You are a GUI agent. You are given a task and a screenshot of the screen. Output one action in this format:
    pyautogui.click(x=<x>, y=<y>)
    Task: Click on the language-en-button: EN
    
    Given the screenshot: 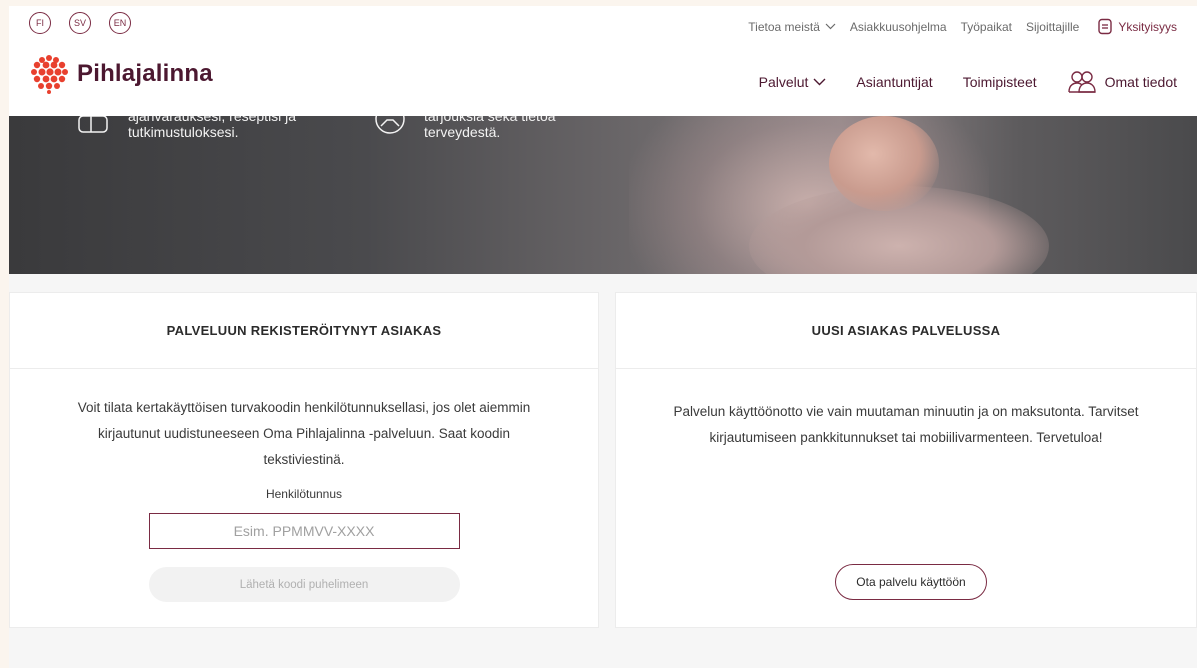 What is the action you would take?
    pyautogui.click(x=120, y=23)
    